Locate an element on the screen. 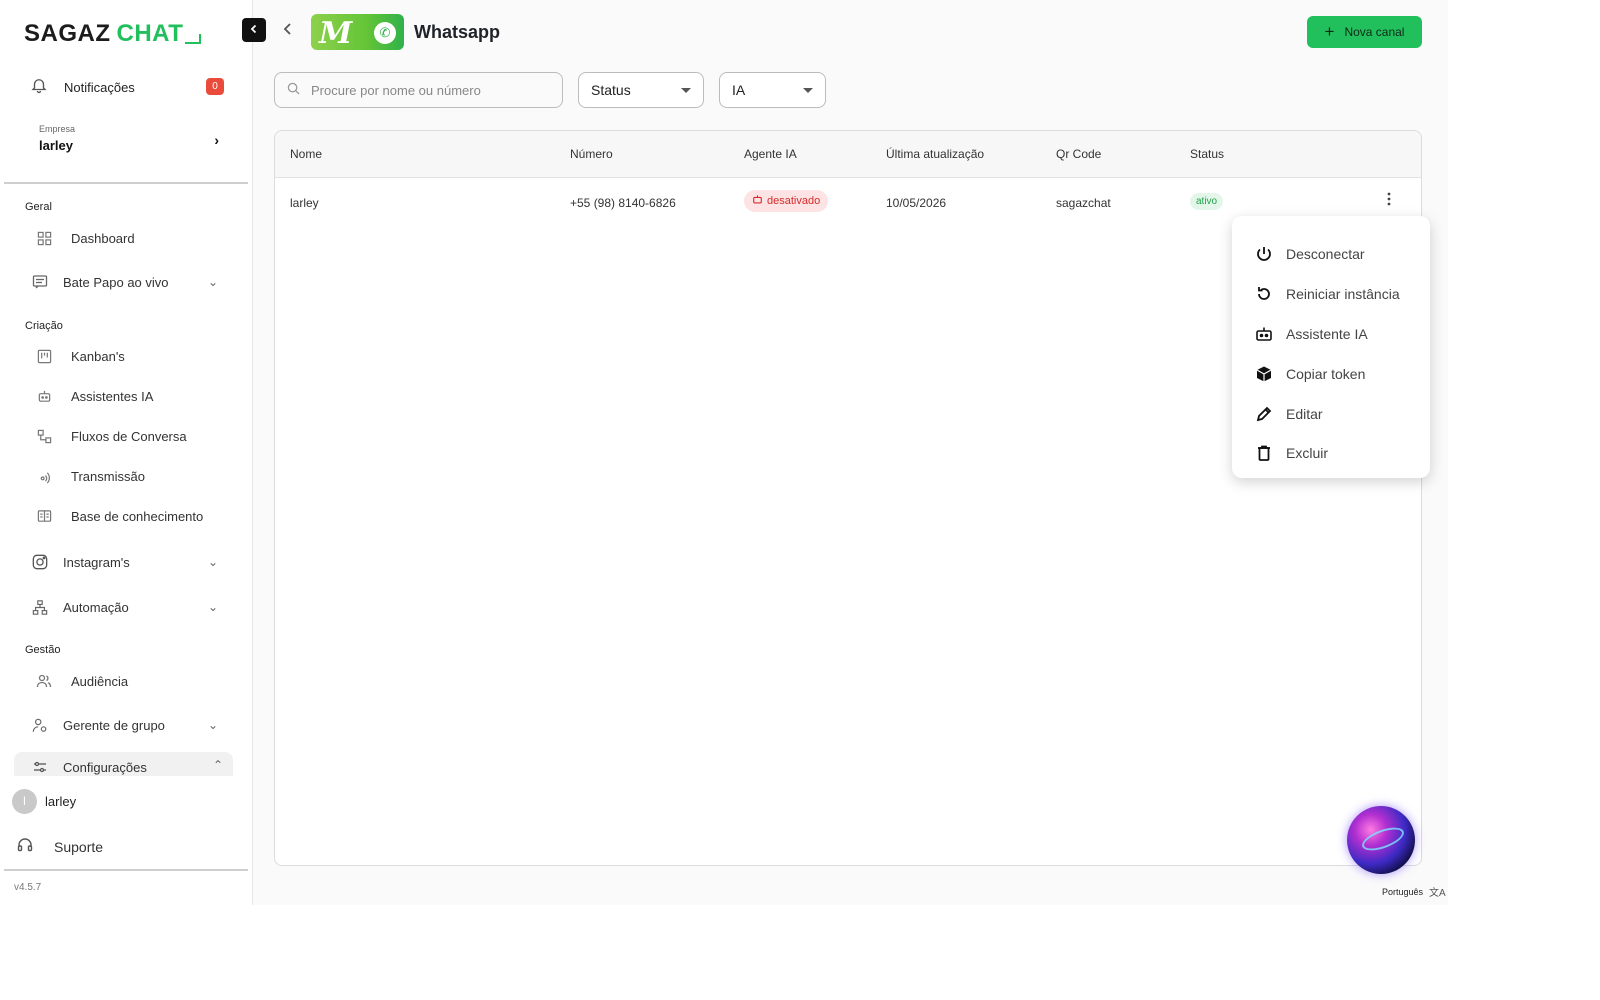 This screenshot has height=1000, width=1600. collapse-sidebar-button is located at coordinates (254, 30).